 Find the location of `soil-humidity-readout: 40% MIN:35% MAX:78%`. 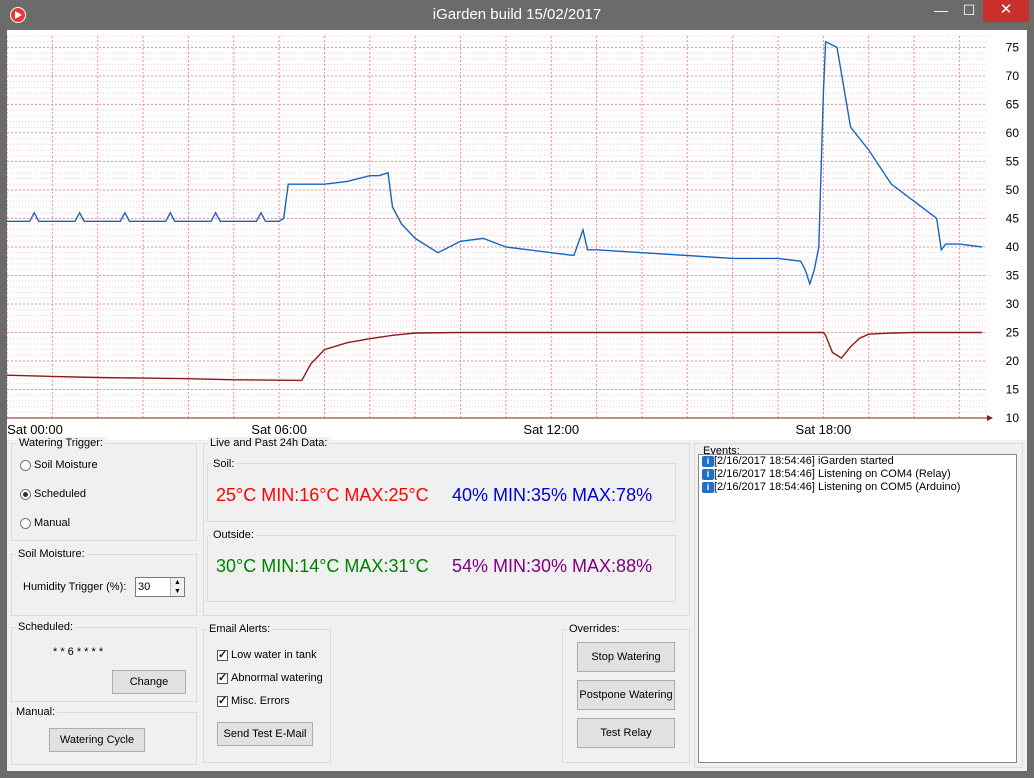

soil-humidity-readout: 40% MIN:35% MAX:78% is located at coordinates (552, 495).